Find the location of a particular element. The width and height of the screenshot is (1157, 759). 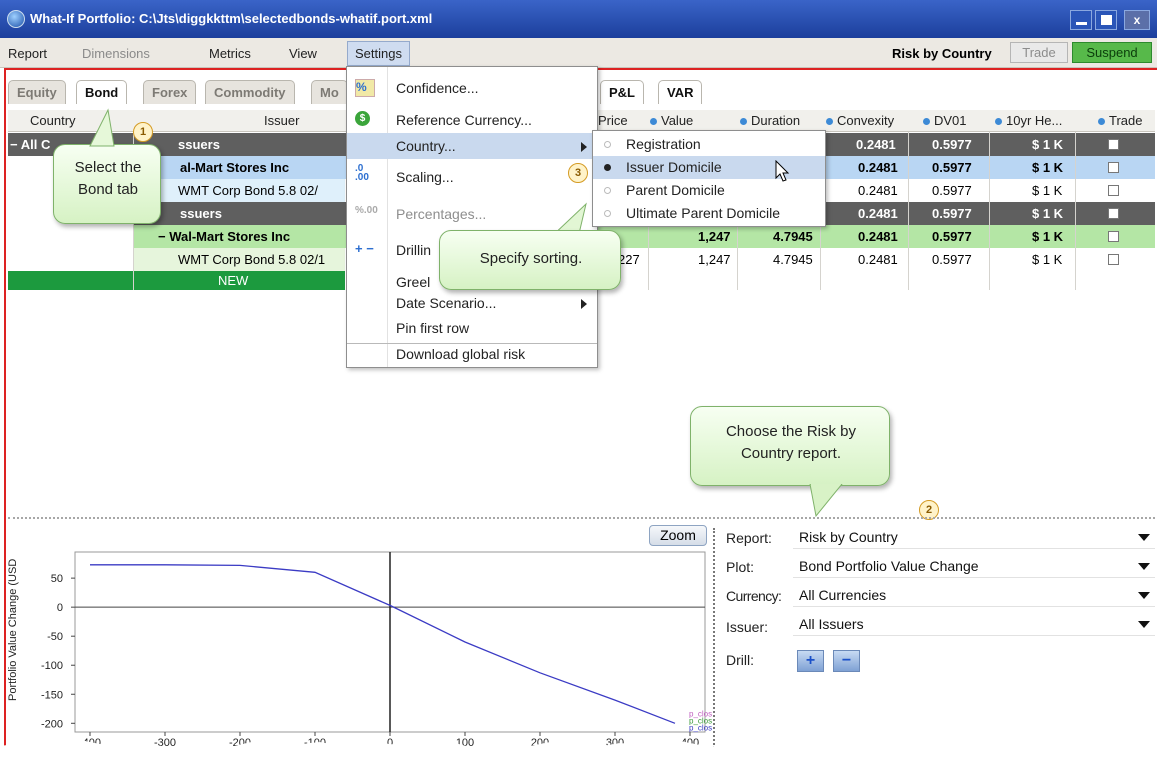

submenu-item-ultimate-parent-domicile: Ultimate Parent Domicile is located at coordinates (709, 213).